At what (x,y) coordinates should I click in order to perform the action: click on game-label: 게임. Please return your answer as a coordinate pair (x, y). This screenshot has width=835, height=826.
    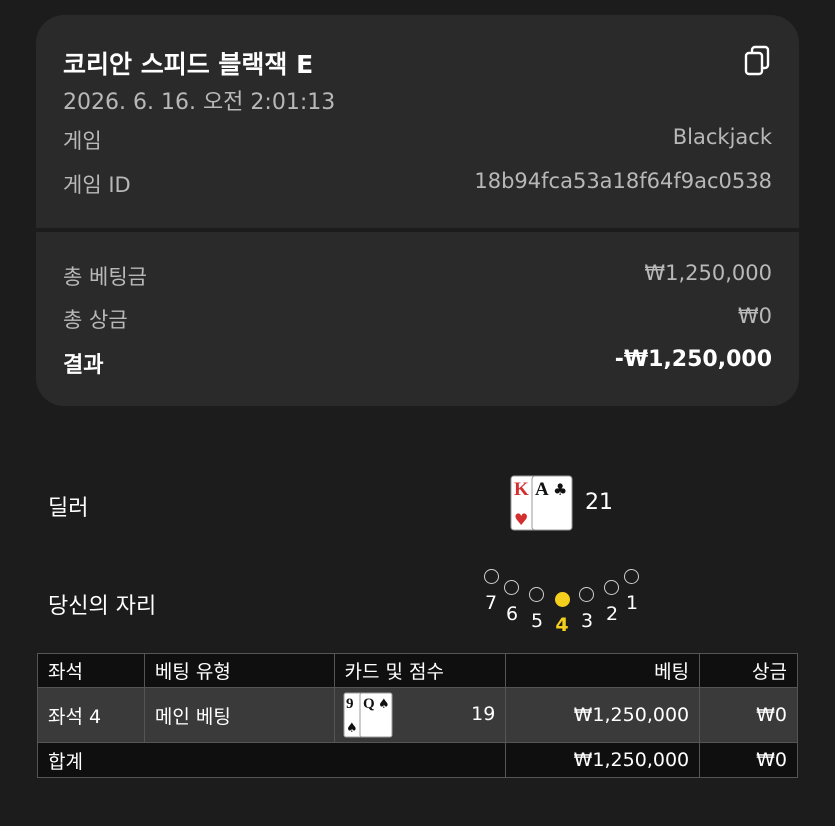
    Looking at the image, I should click on (82, 141).